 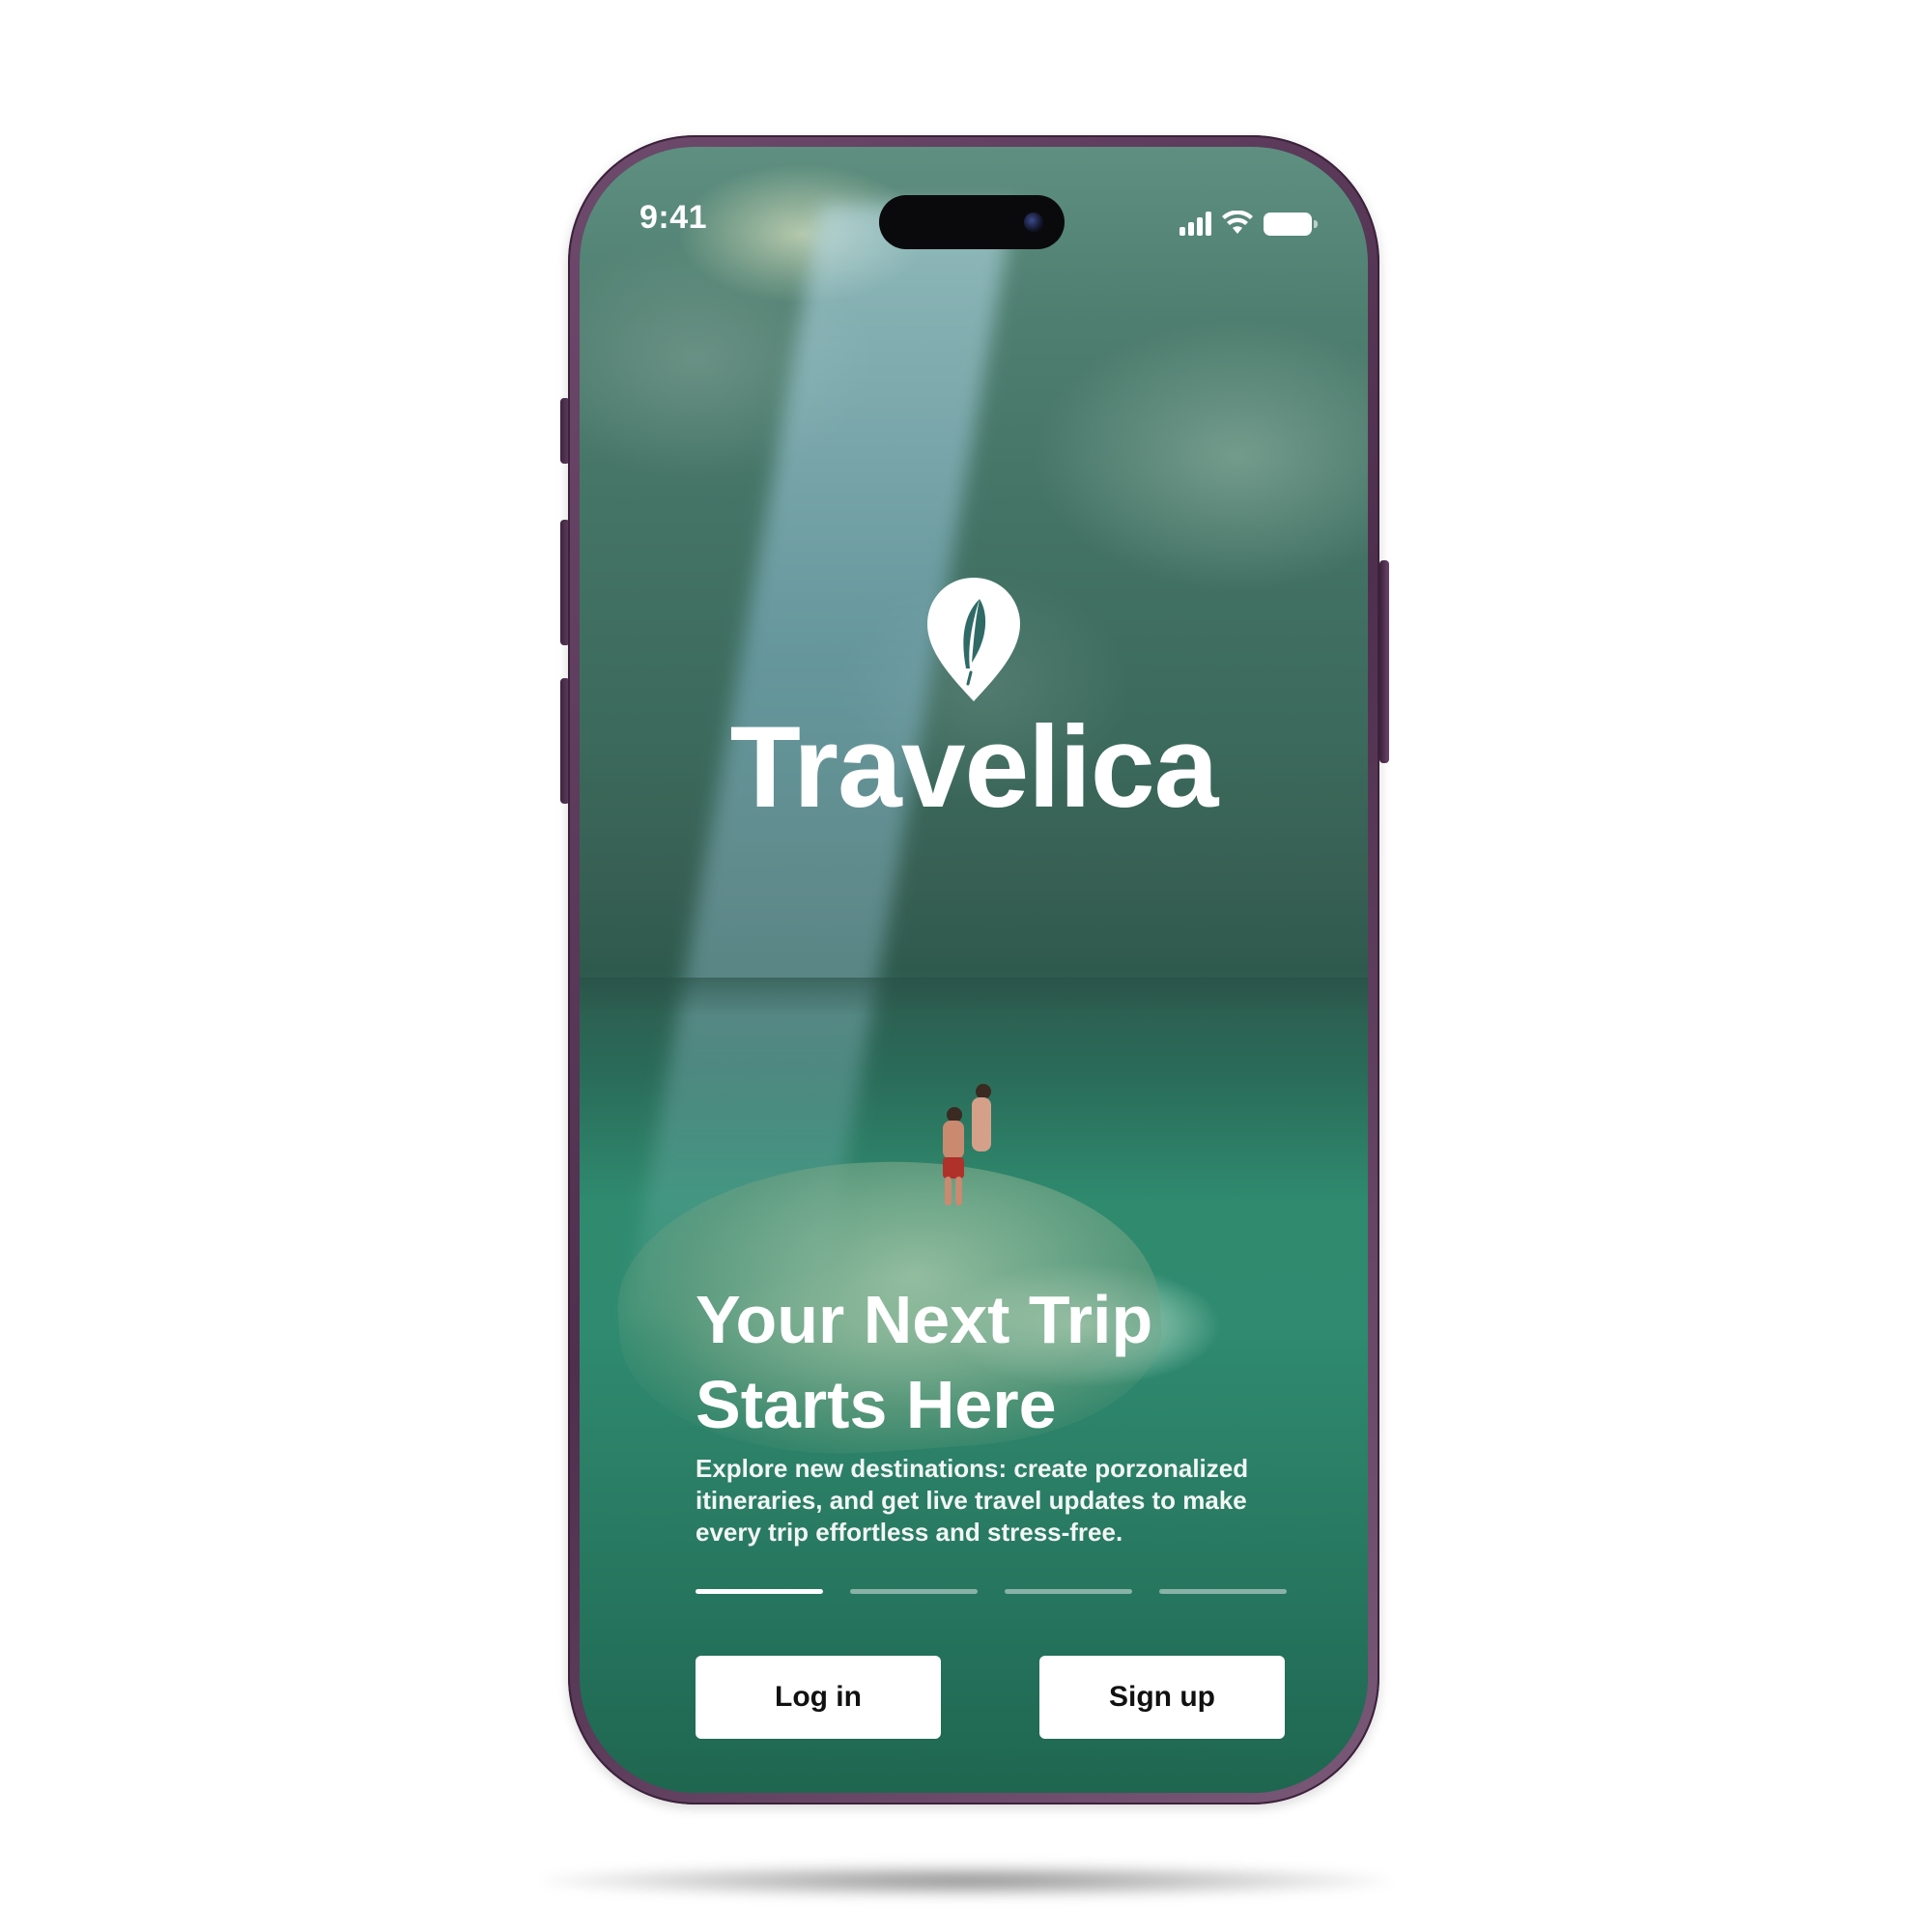 What do you see at coordinates (971, 1146) in the screenshot?
I see `couple-figure` at bounding box center [971, 1146].